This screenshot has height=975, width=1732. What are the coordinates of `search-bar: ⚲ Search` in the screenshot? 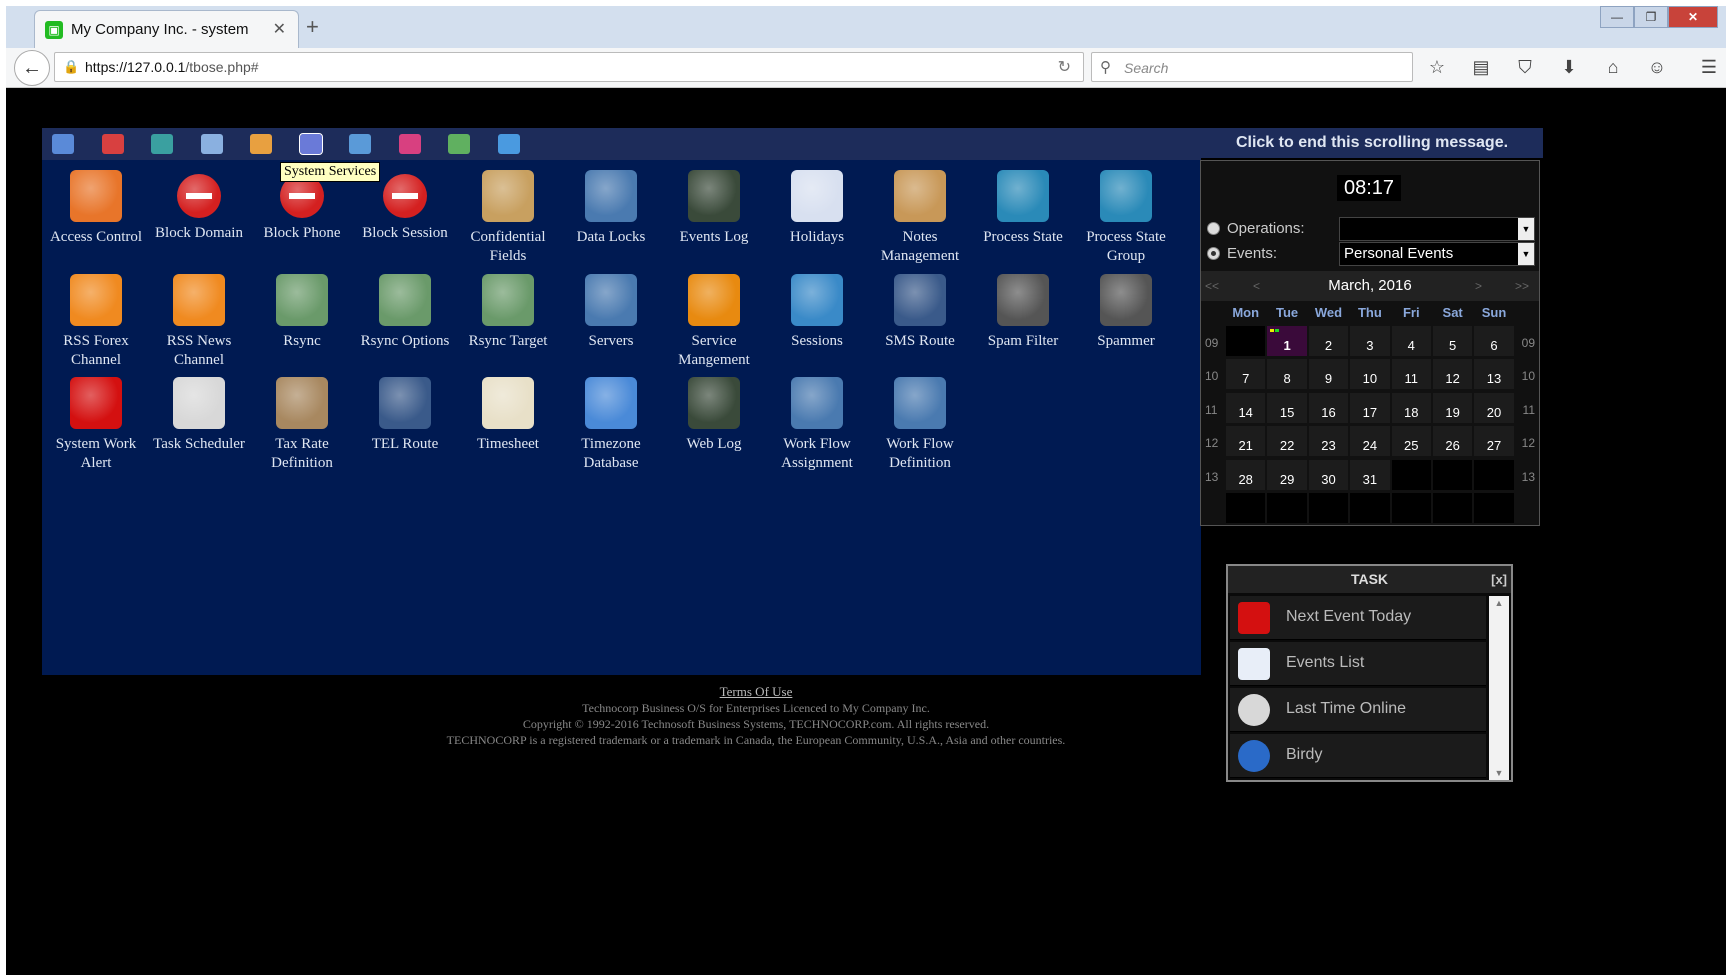 It's located at (1252, 67).